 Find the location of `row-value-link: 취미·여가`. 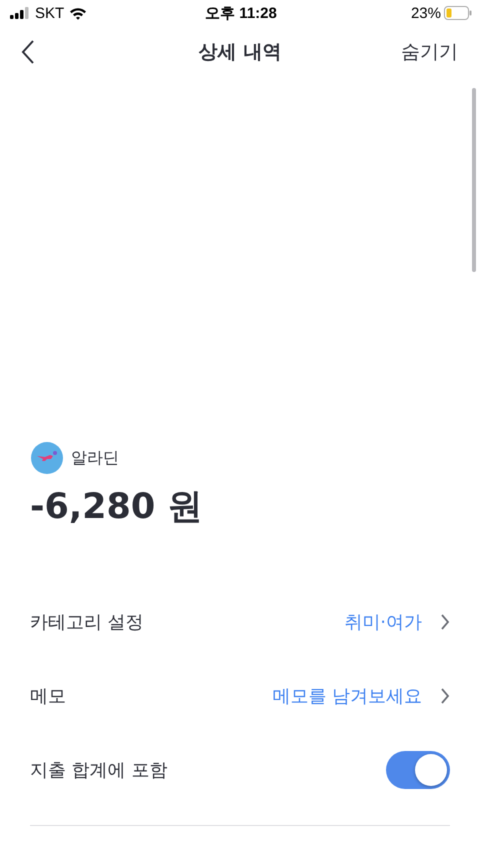

row-value-link: 취미·여가 is located at coordinates (397, 622).